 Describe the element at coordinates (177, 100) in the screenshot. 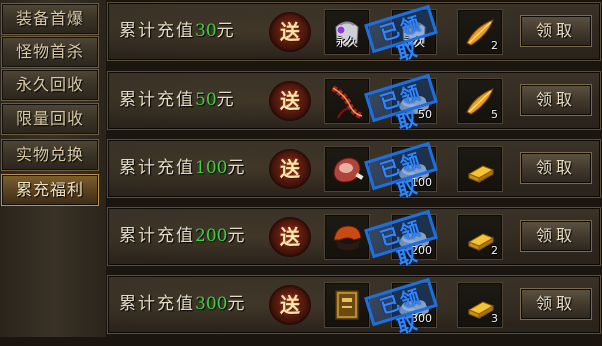

I see `reward-row-label: 累计充值50元` at that location.